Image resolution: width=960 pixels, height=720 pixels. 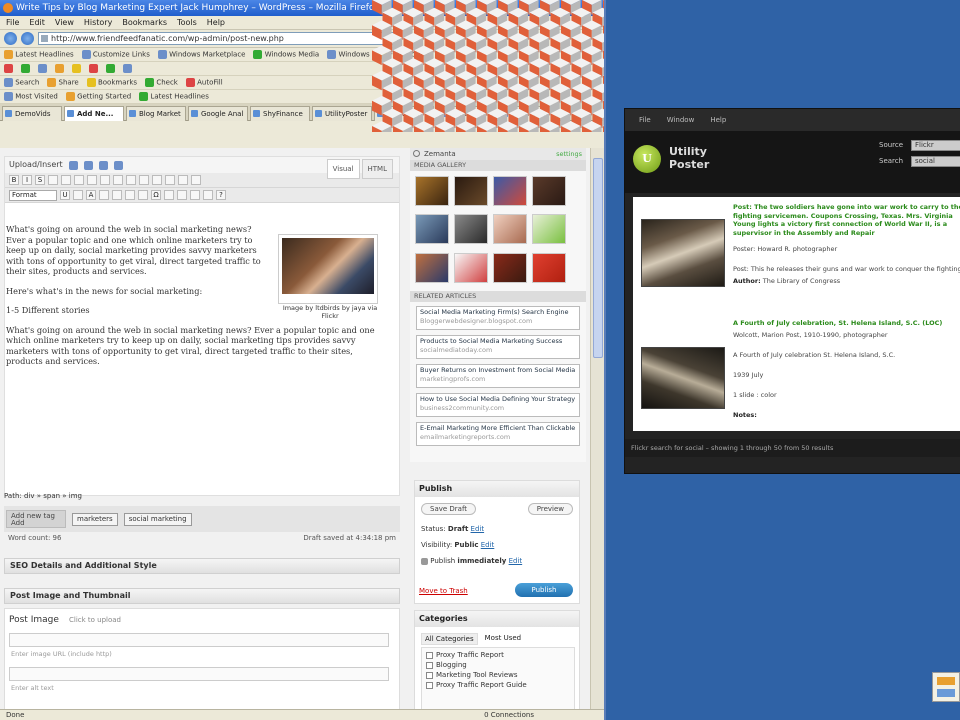 I want to click on tab-utilityposter: UtilityPoster, so click(x=342, y=113).